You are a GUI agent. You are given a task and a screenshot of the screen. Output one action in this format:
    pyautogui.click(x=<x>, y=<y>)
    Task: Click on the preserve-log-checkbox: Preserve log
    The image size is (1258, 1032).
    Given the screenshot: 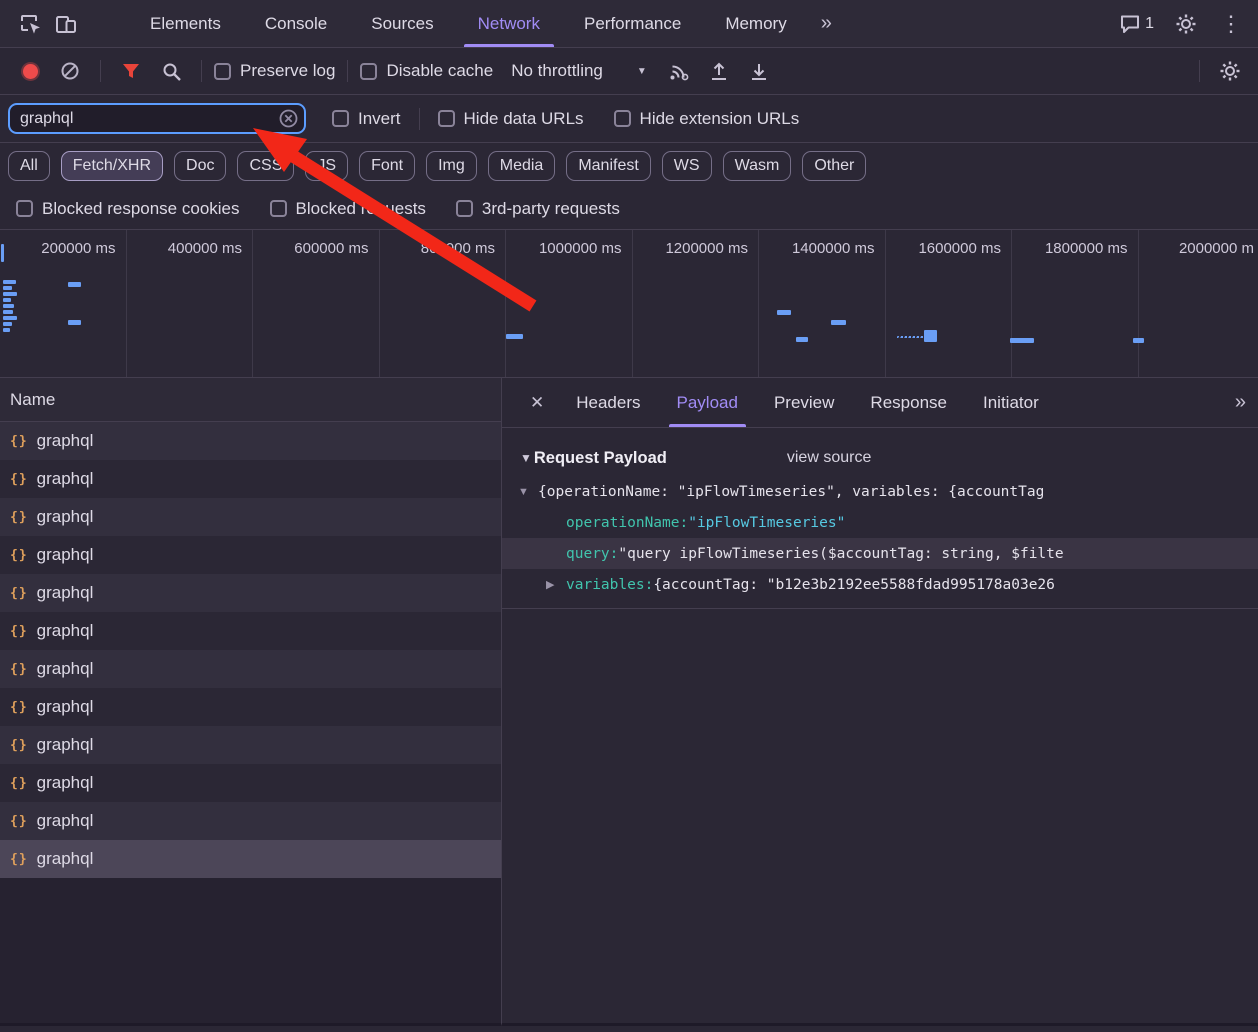 What is the action you would take?
    pyautogui.click(x=274, y=71)
    